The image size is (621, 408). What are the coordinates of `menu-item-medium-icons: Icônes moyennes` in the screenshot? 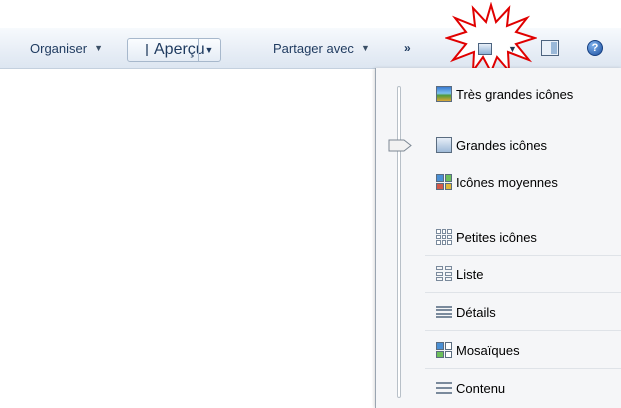 It's located at (497, 182).